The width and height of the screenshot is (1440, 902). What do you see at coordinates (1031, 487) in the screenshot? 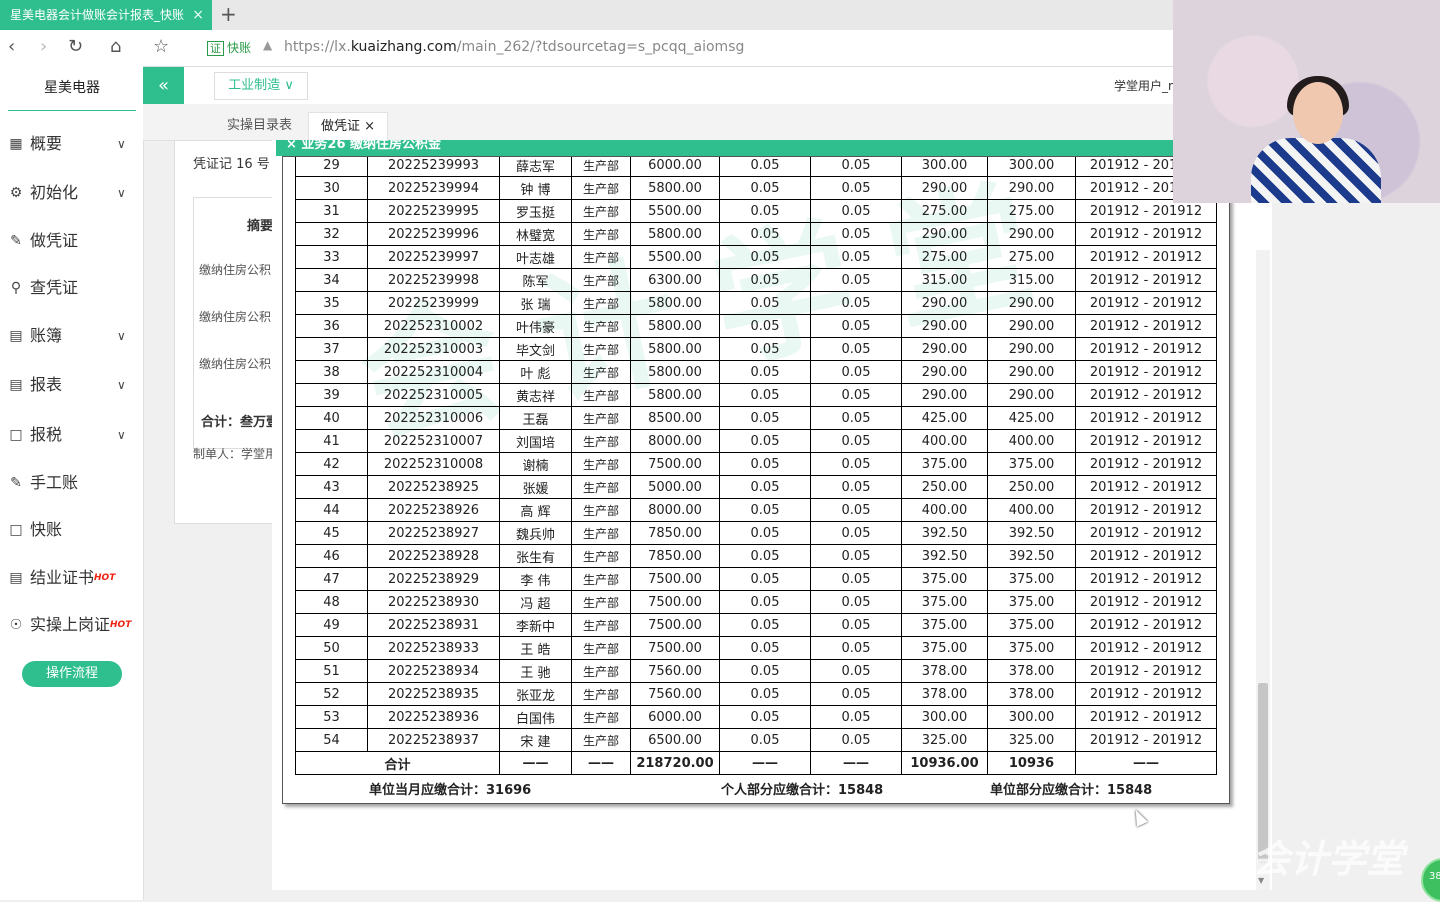
I see `table-cell: 250.00` at bounding box center [1031, 487].